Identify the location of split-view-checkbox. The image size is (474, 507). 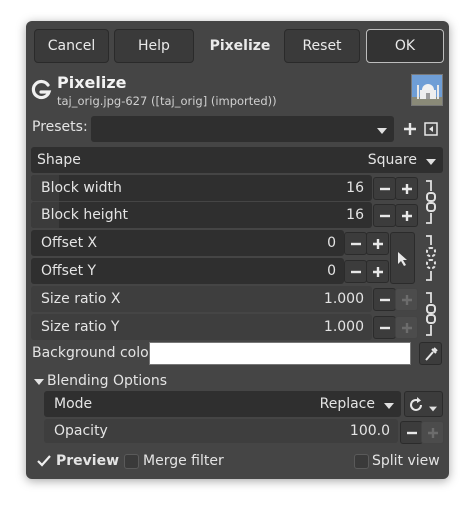
(361, 461).